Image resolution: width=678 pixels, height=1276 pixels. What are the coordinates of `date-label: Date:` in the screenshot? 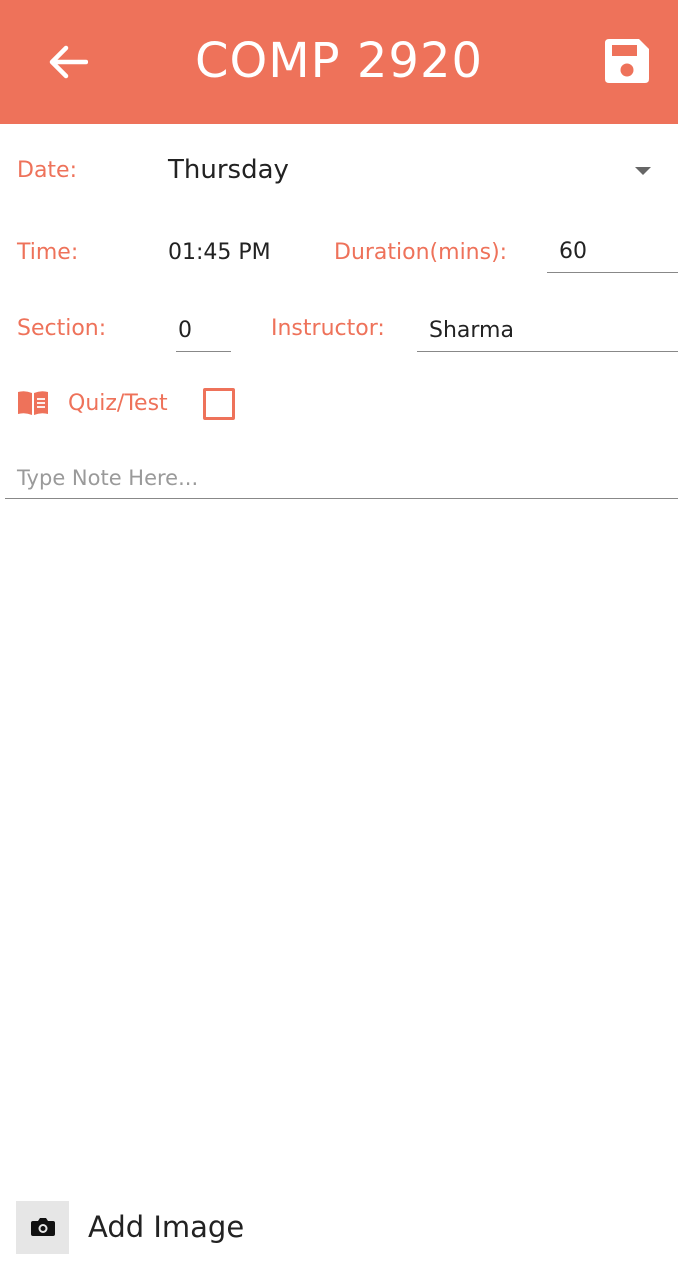 It's located at (47, 170).